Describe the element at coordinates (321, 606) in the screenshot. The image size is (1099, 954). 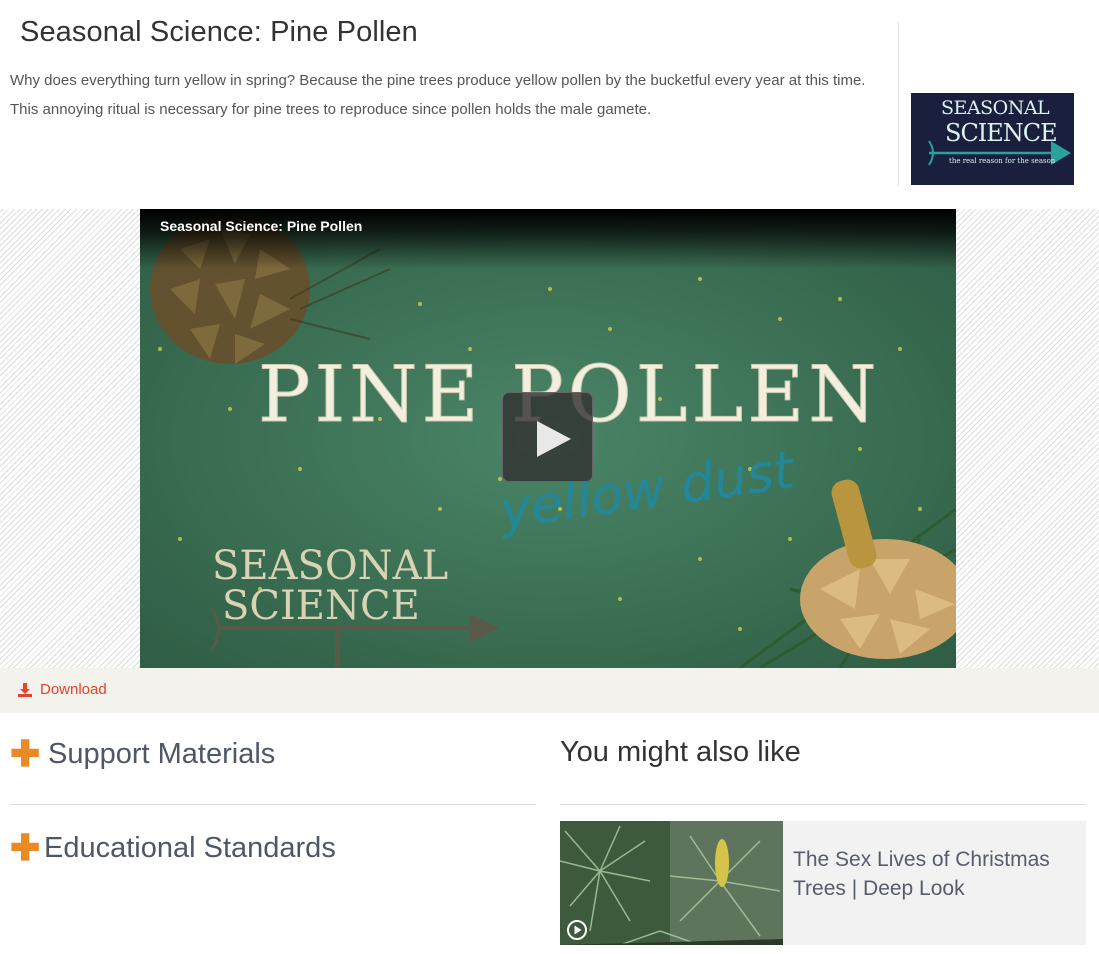
I see `poster-brand-2: SCIENCE` at that location.